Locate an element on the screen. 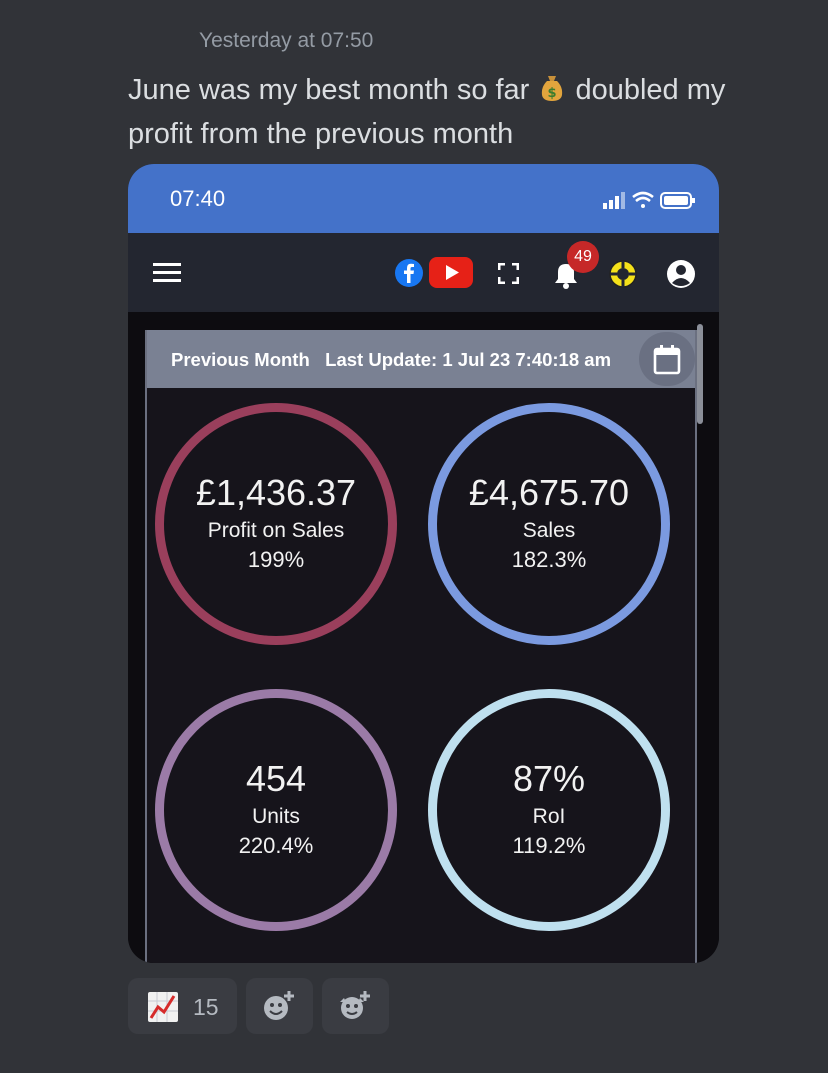  facebook-icon is located at coordinates (409, 273).